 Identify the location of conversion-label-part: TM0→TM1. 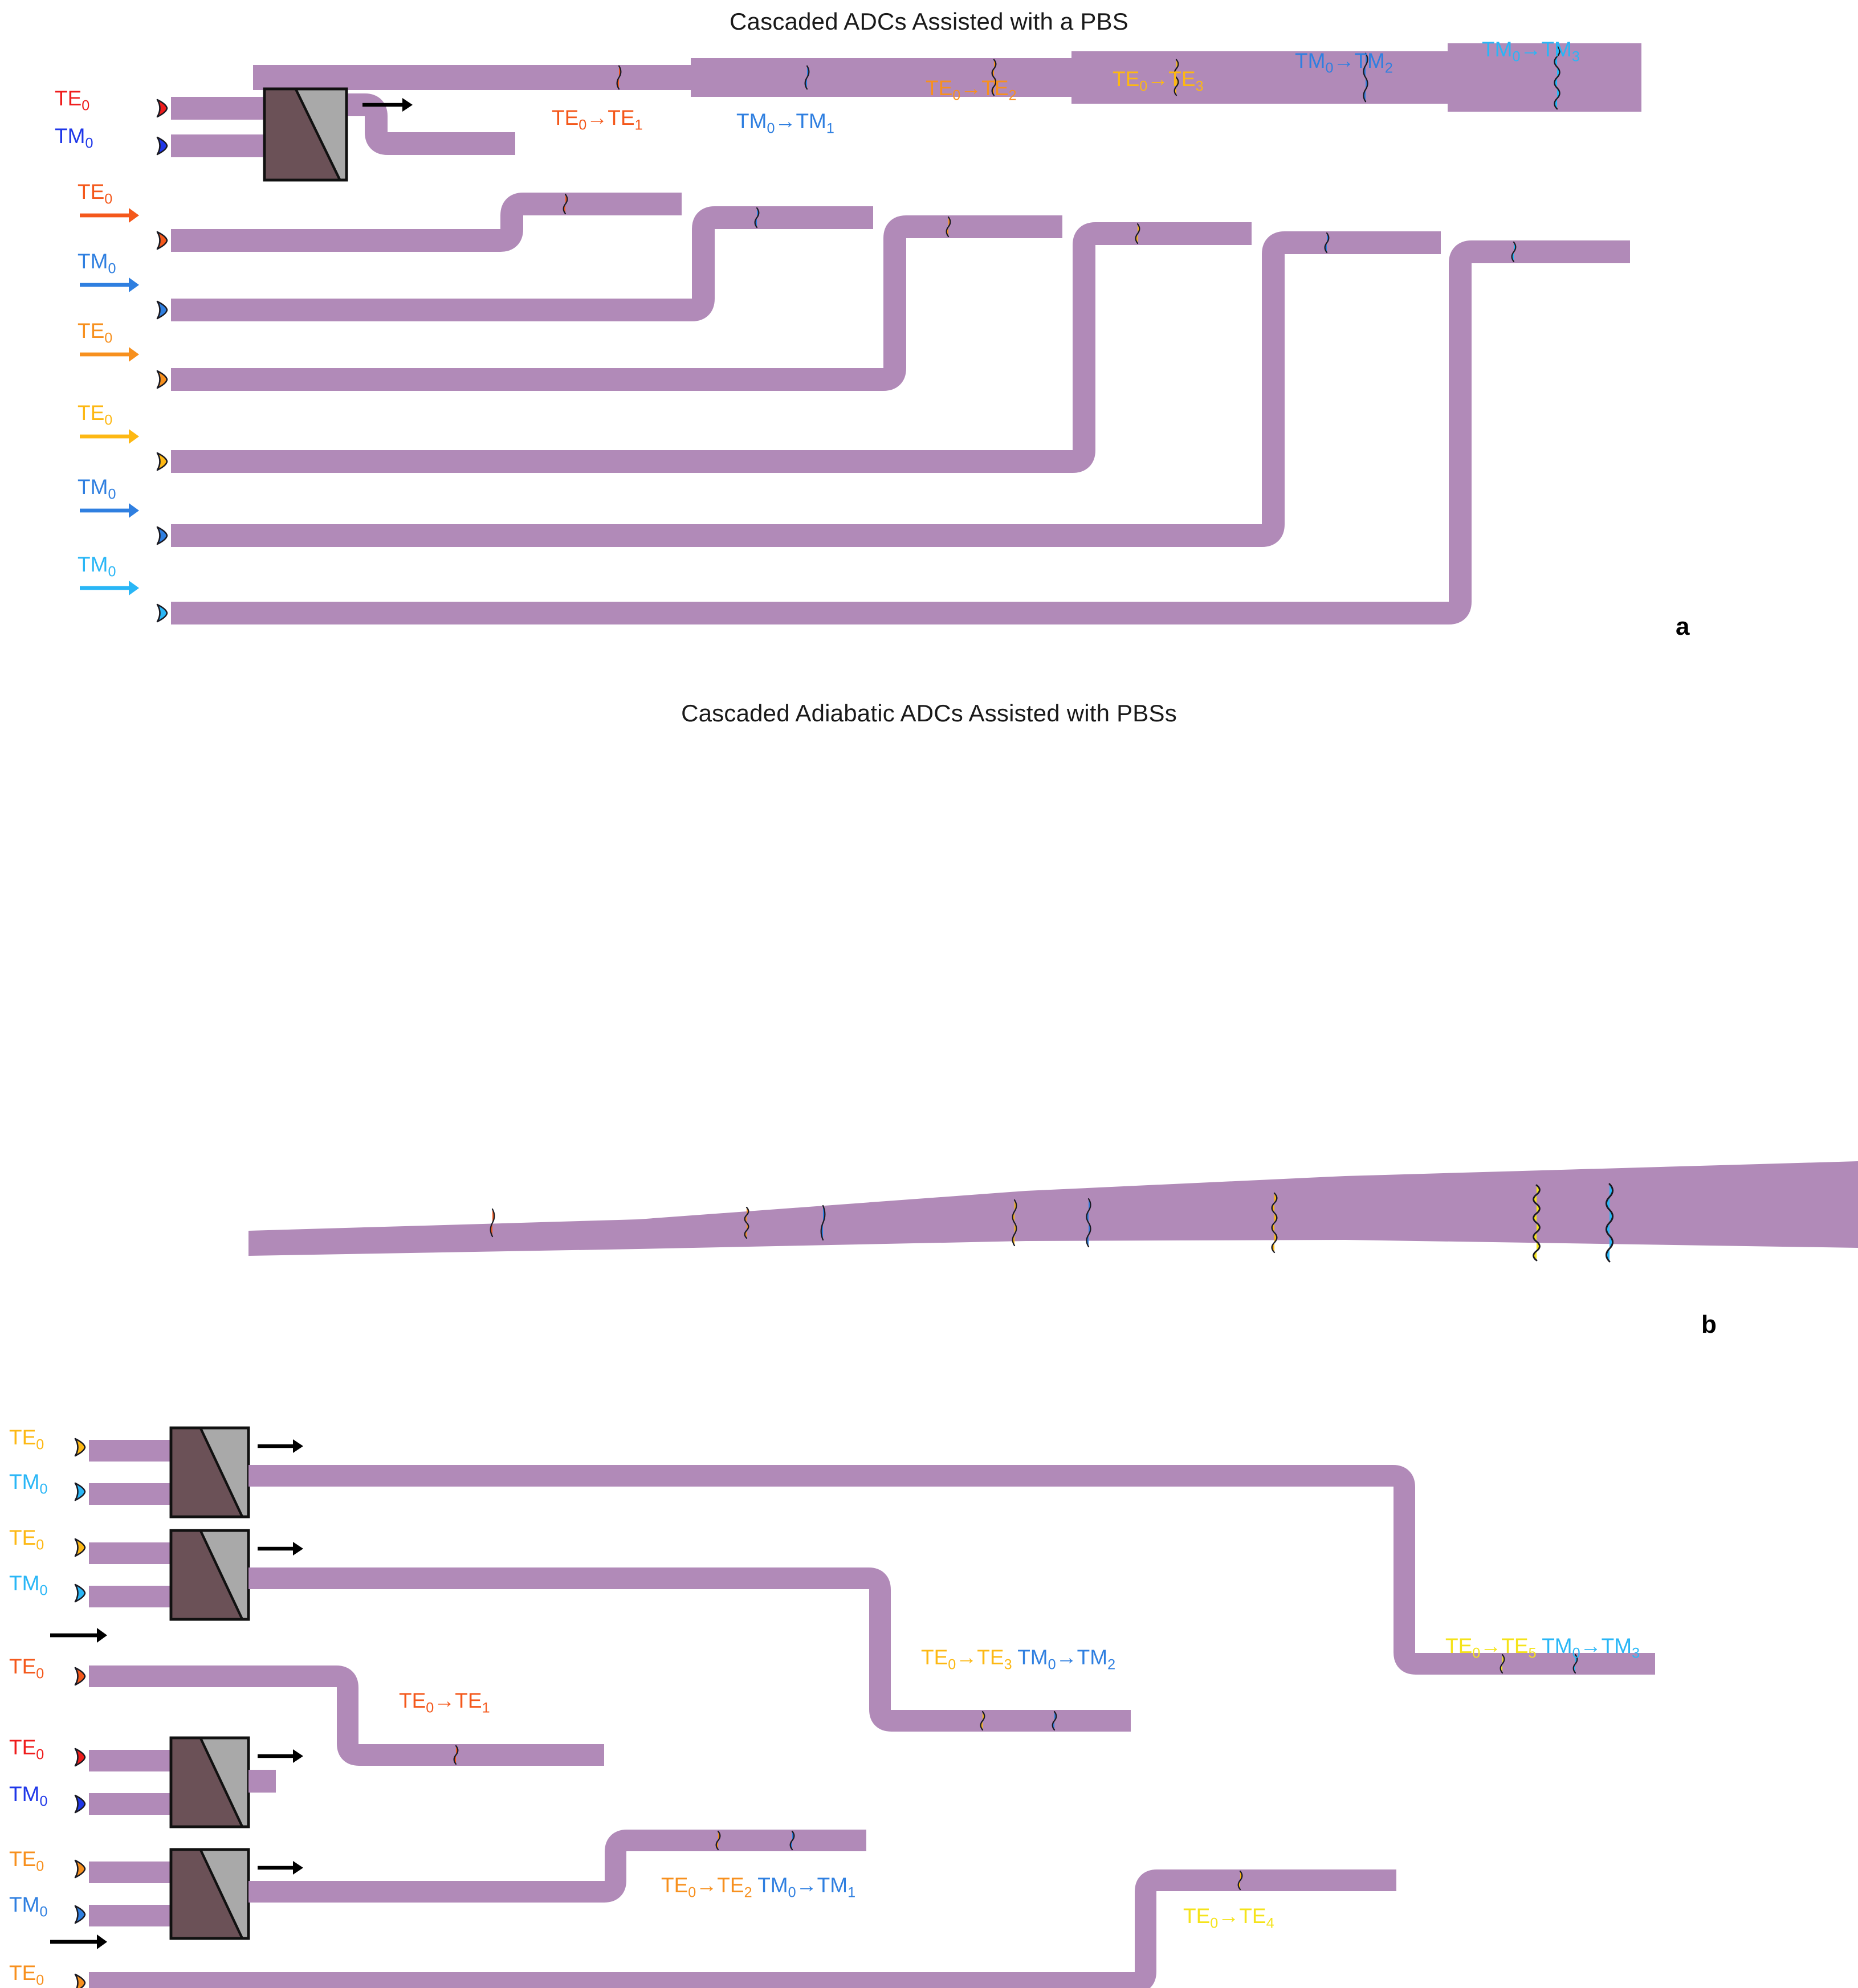
(806, 1887).